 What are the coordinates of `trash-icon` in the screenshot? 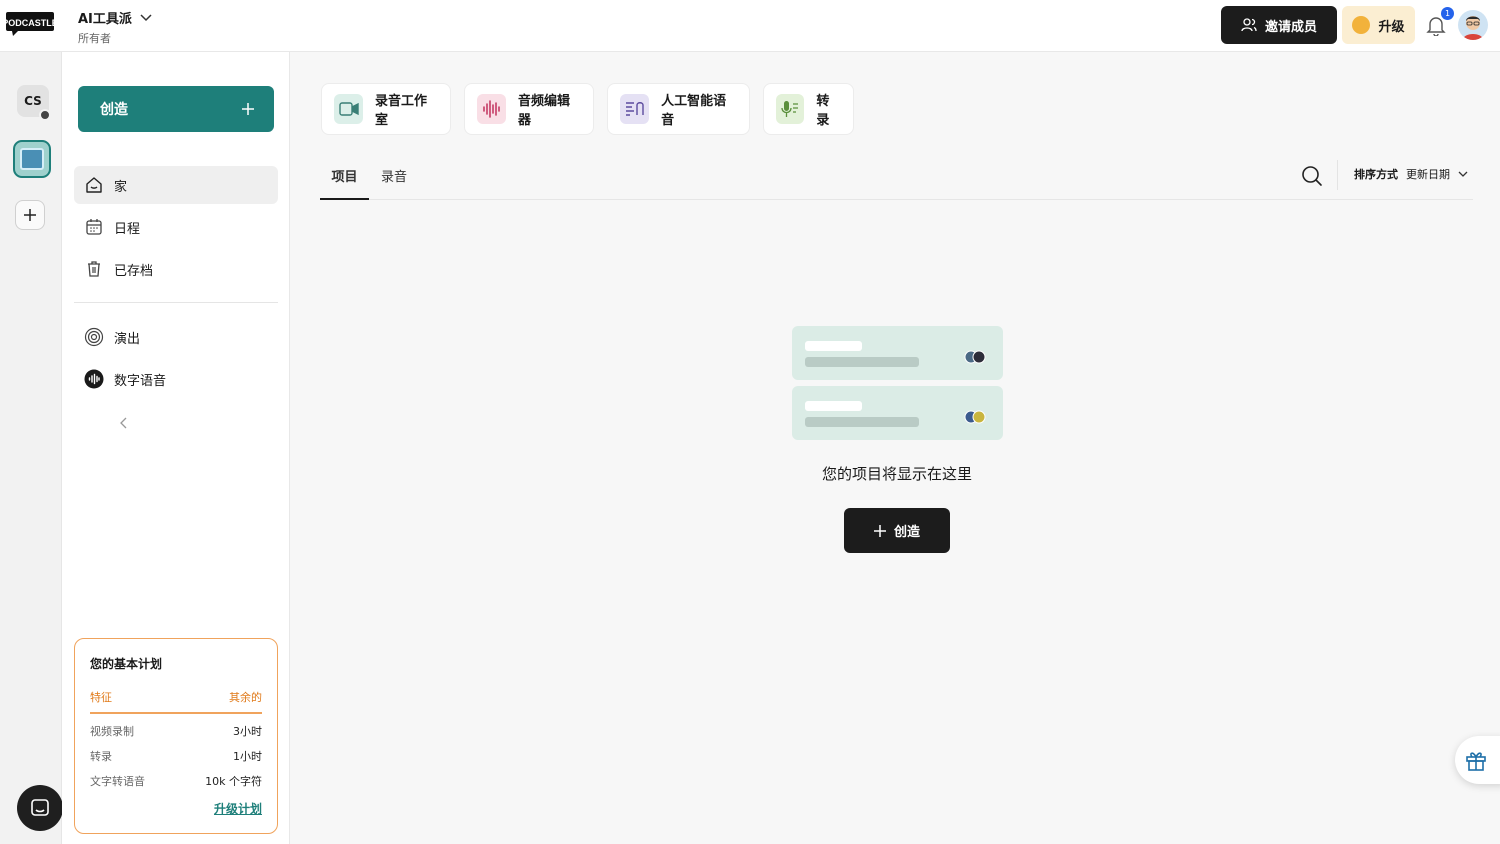 It's located at (94, 269).